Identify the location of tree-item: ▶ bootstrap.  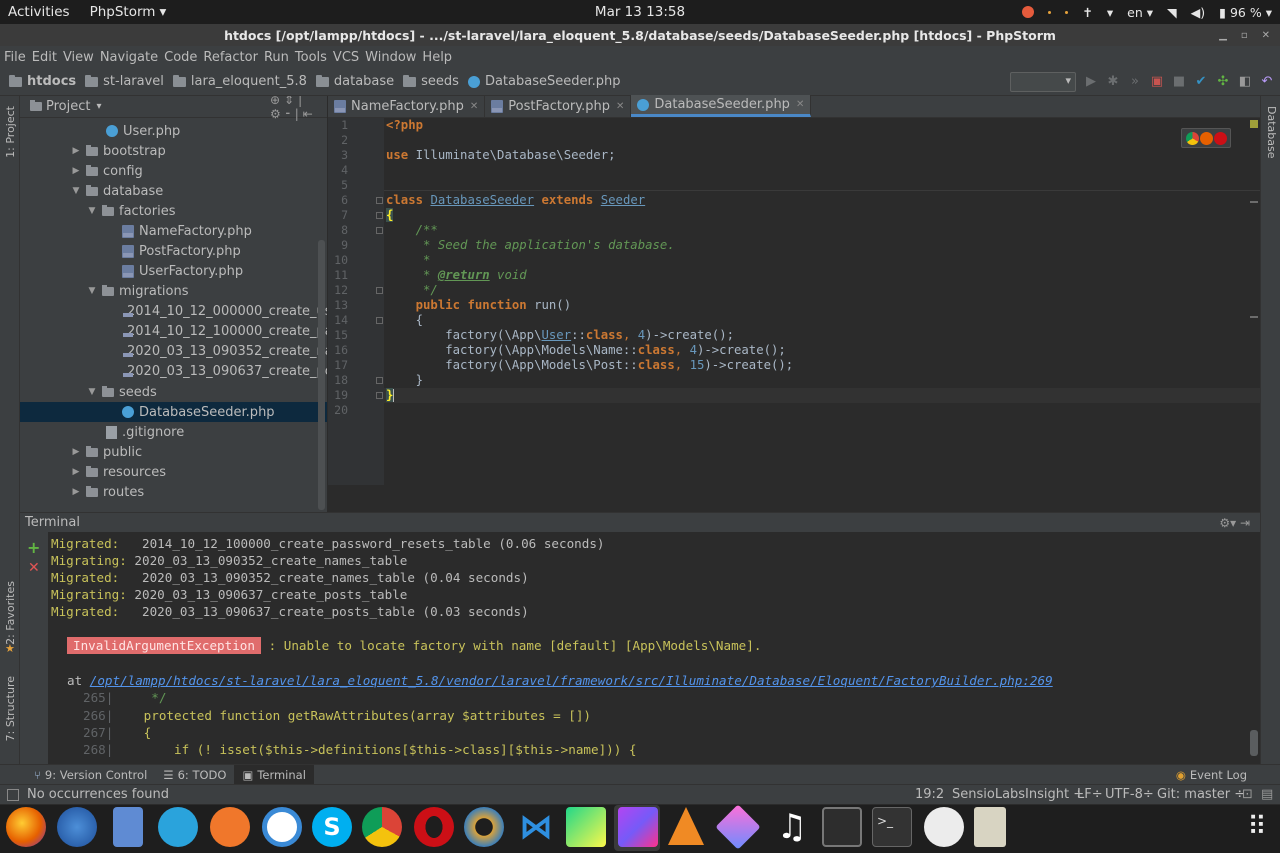
(173, 151).